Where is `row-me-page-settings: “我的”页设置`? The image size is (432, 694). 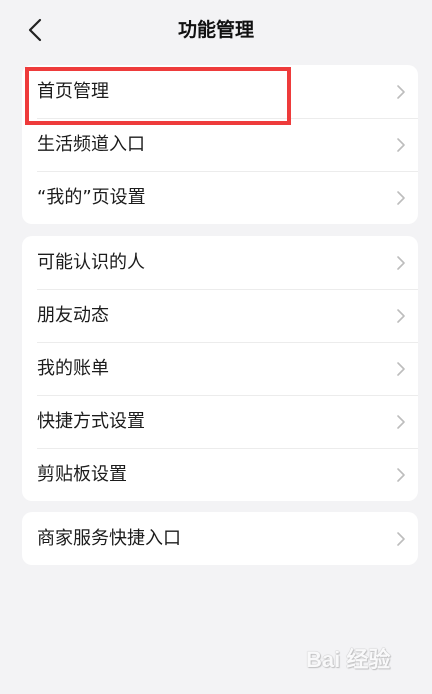
row-me-page-settings: “我的”页设置 is located at coordinates (220, 197).